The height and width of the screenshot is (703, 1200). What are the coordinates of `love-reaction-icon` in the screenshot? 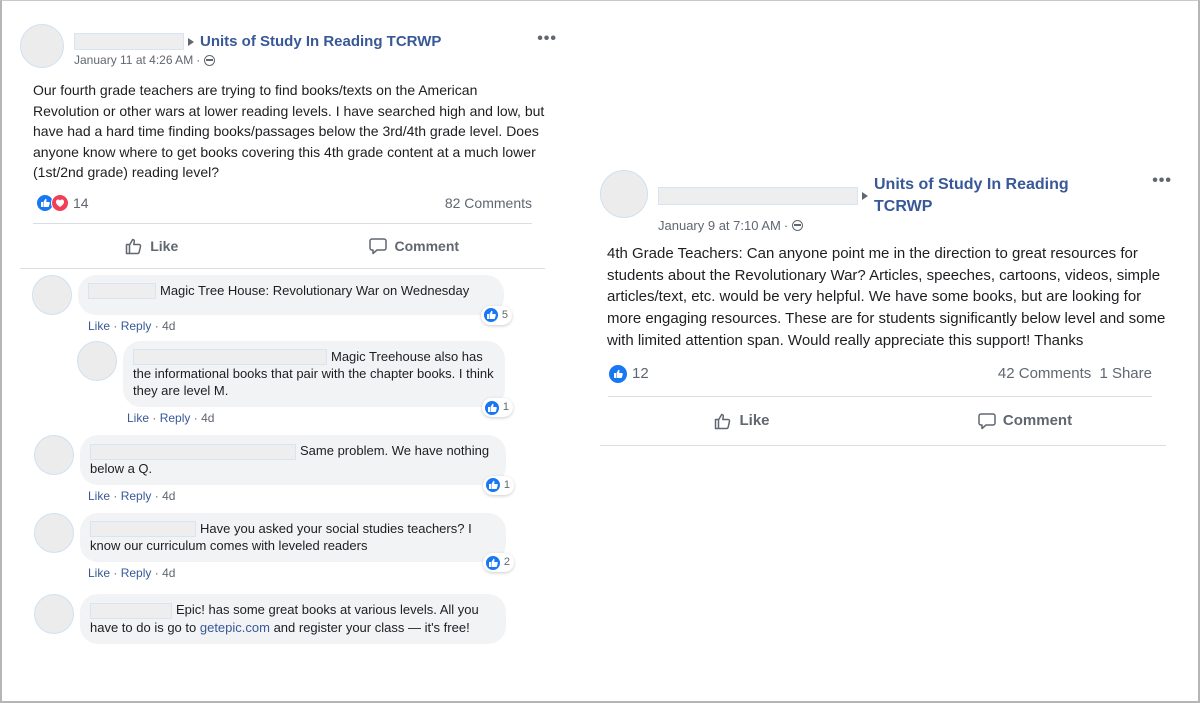 It's located at (60, 202).